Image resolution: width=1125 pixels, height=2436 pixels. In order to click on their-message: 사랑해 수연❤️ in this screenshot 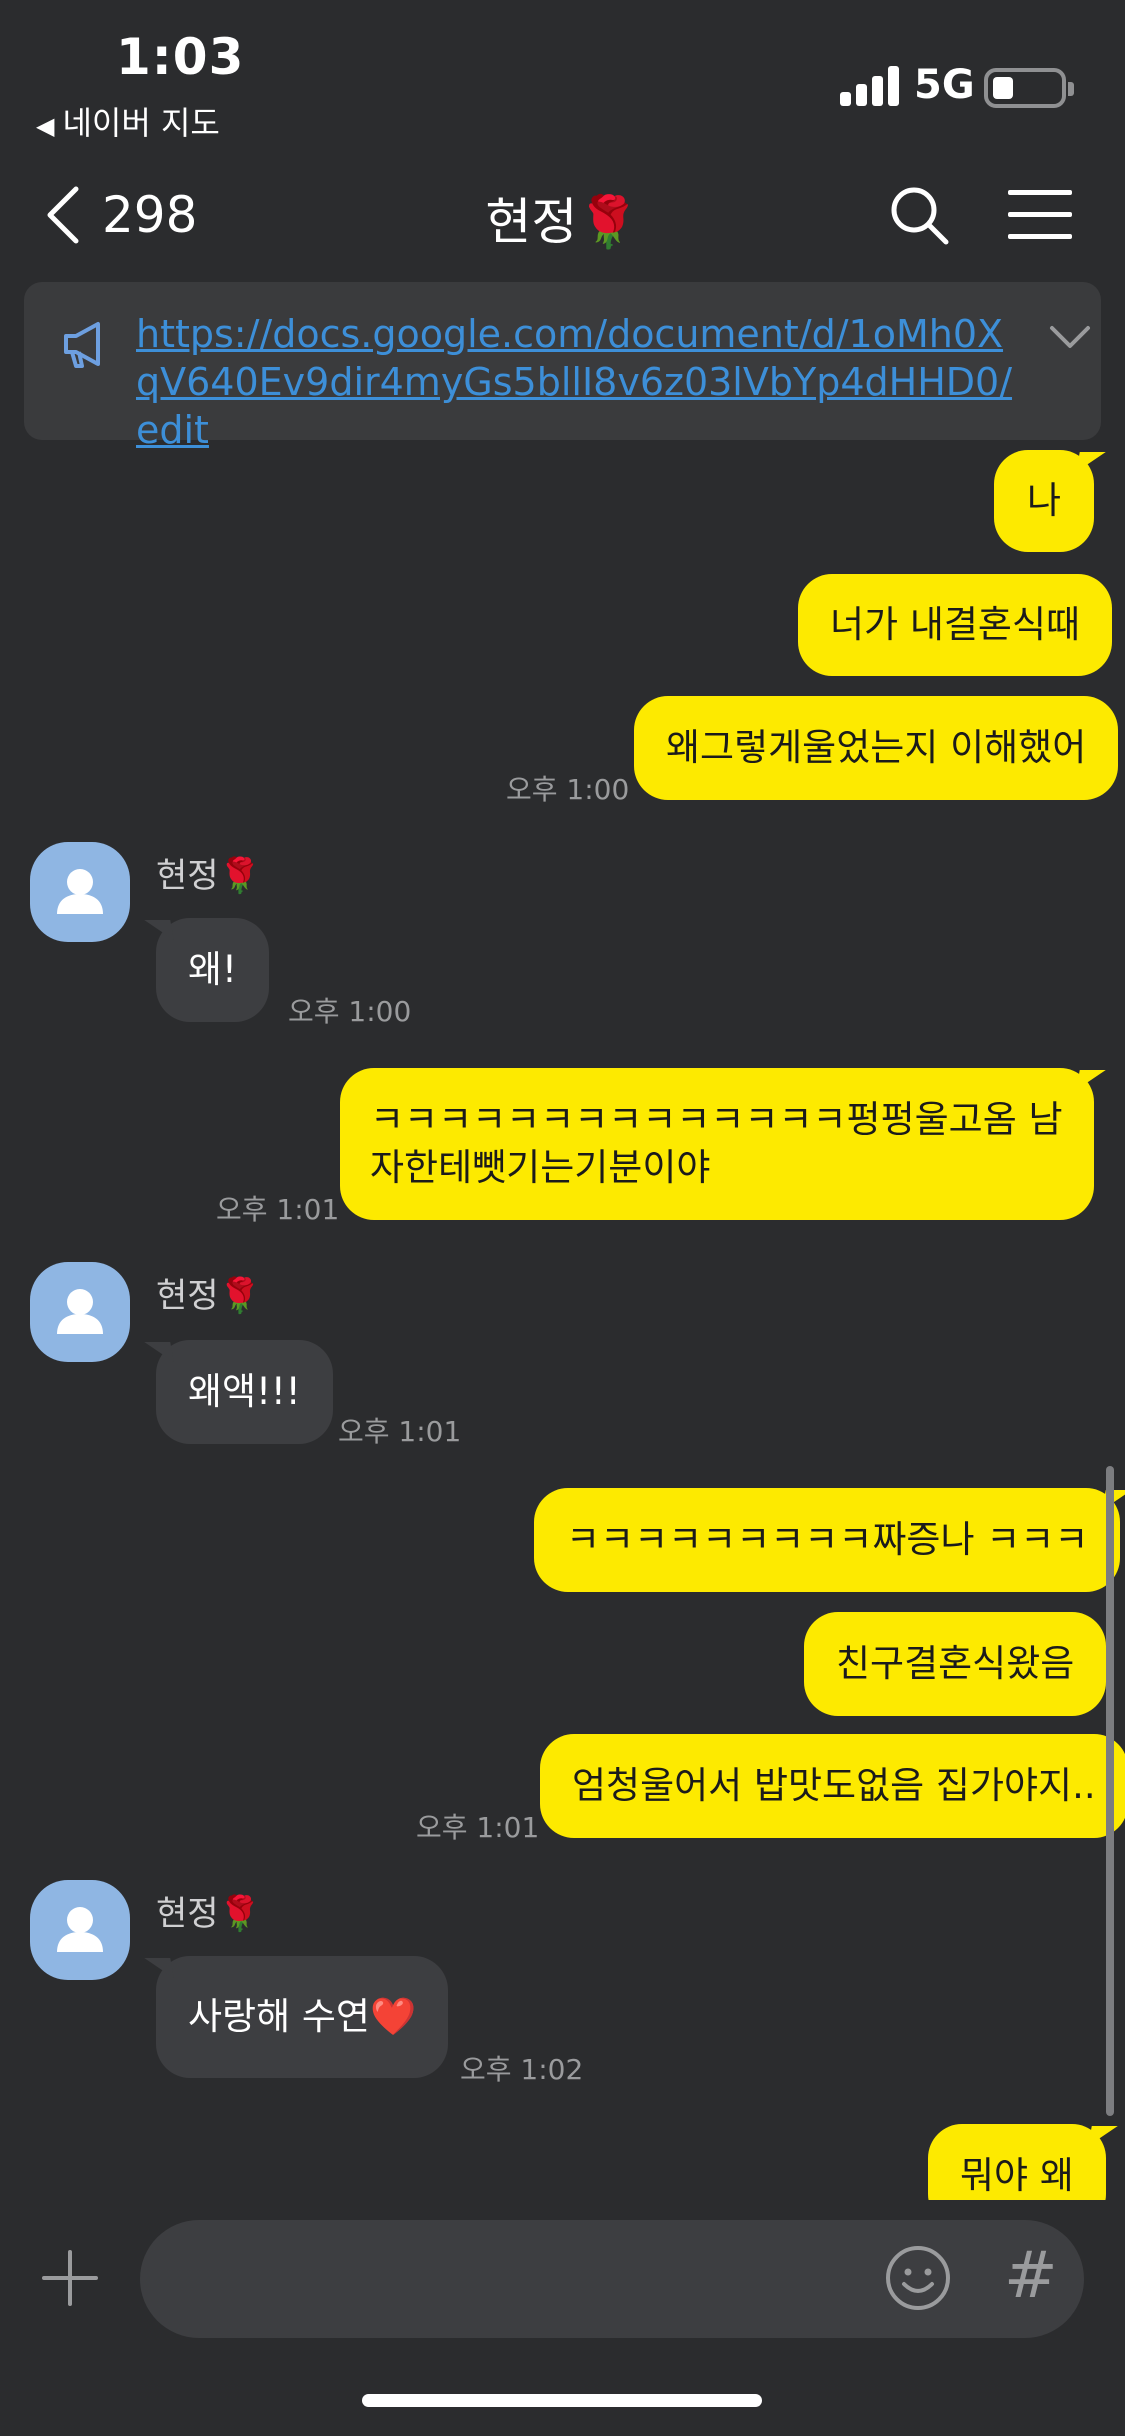, I will do `click(302, 2017)`.